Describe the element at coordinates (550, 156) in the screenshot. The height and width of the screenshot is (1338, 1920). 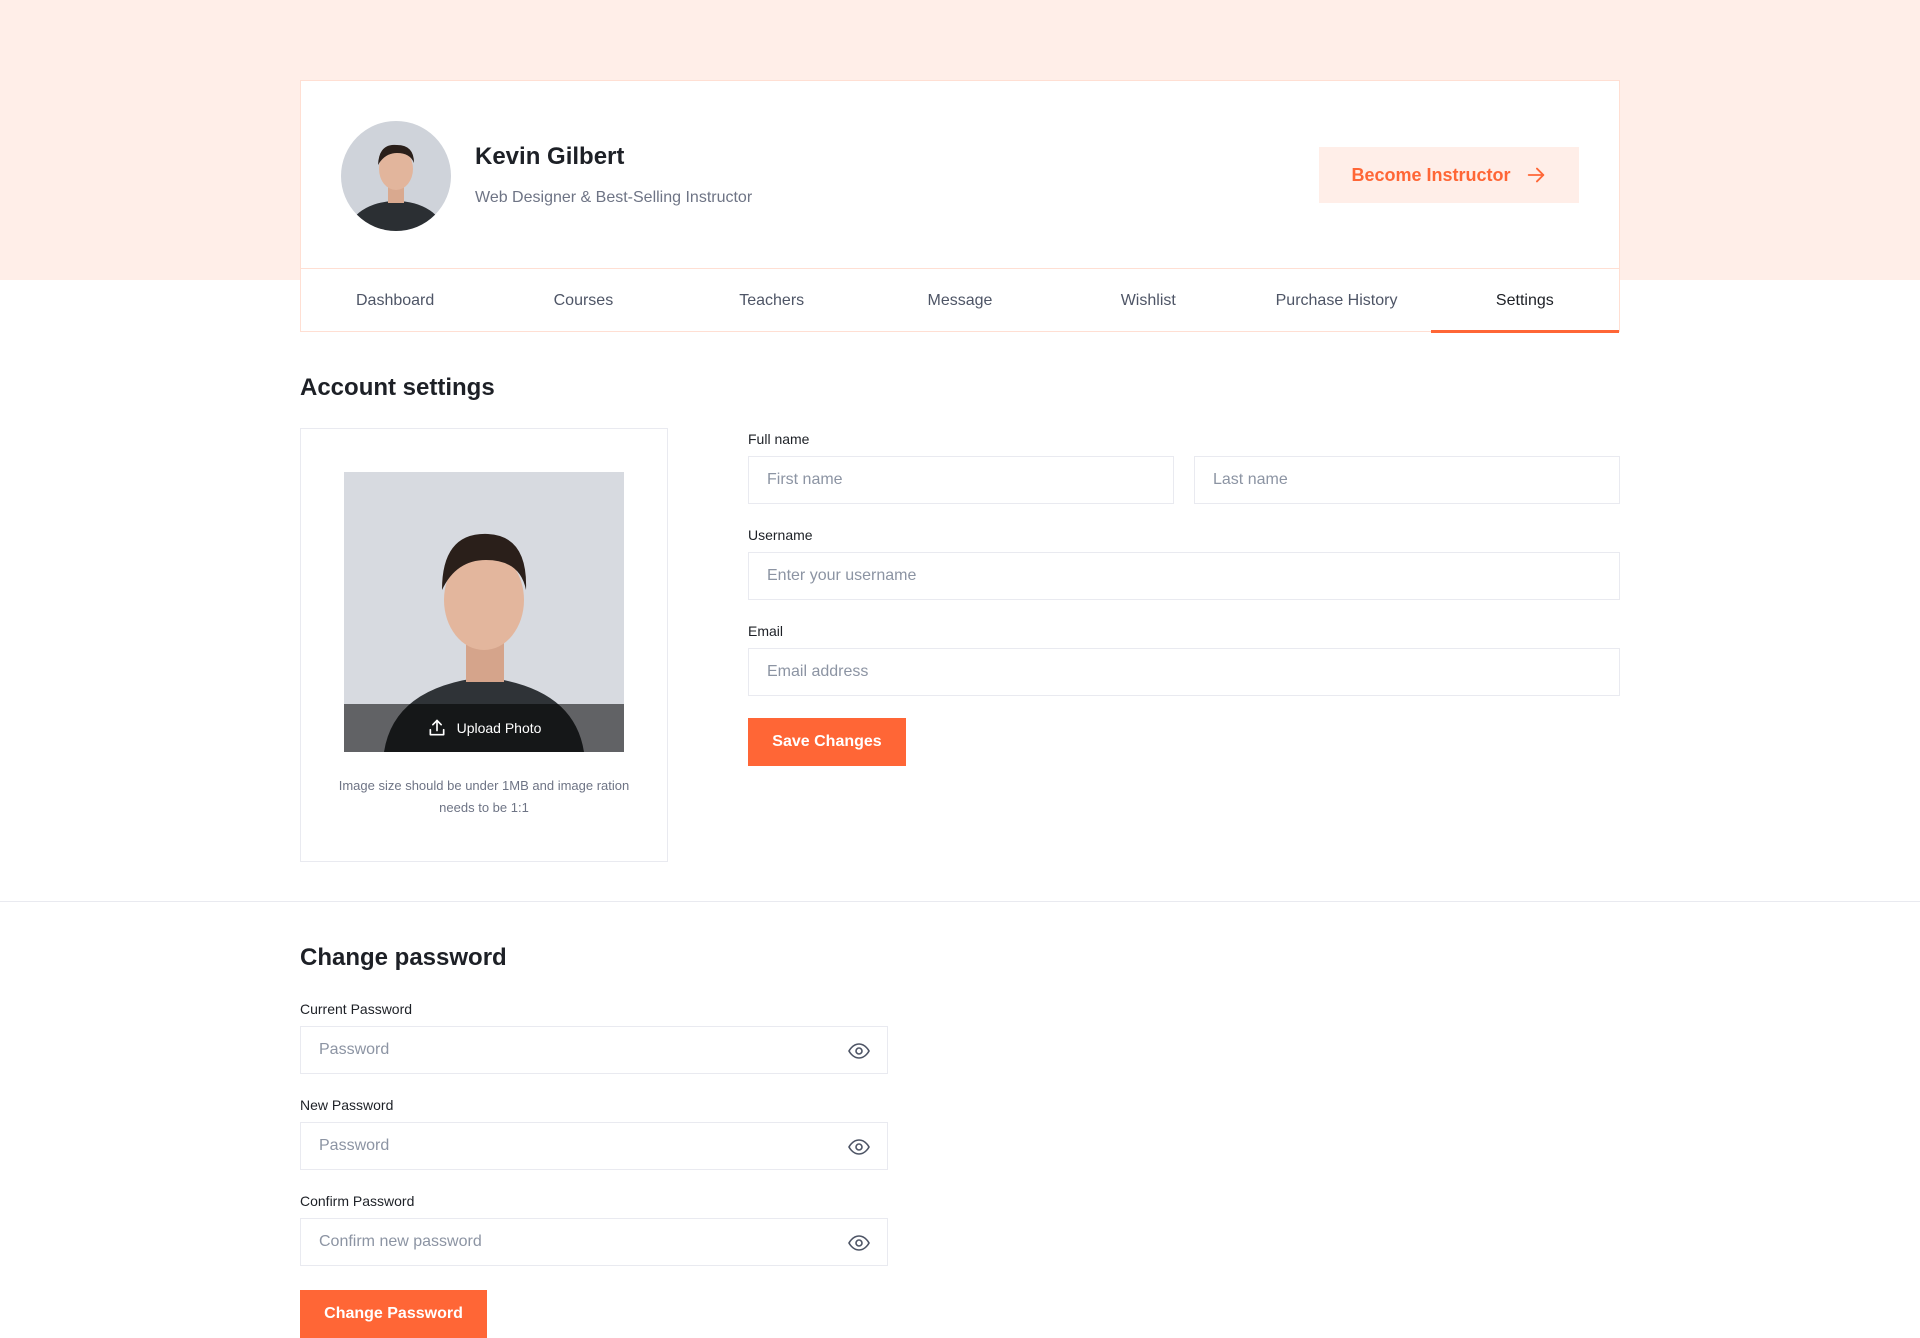
I see `profile-name: Kevin Gilbert` at that location.